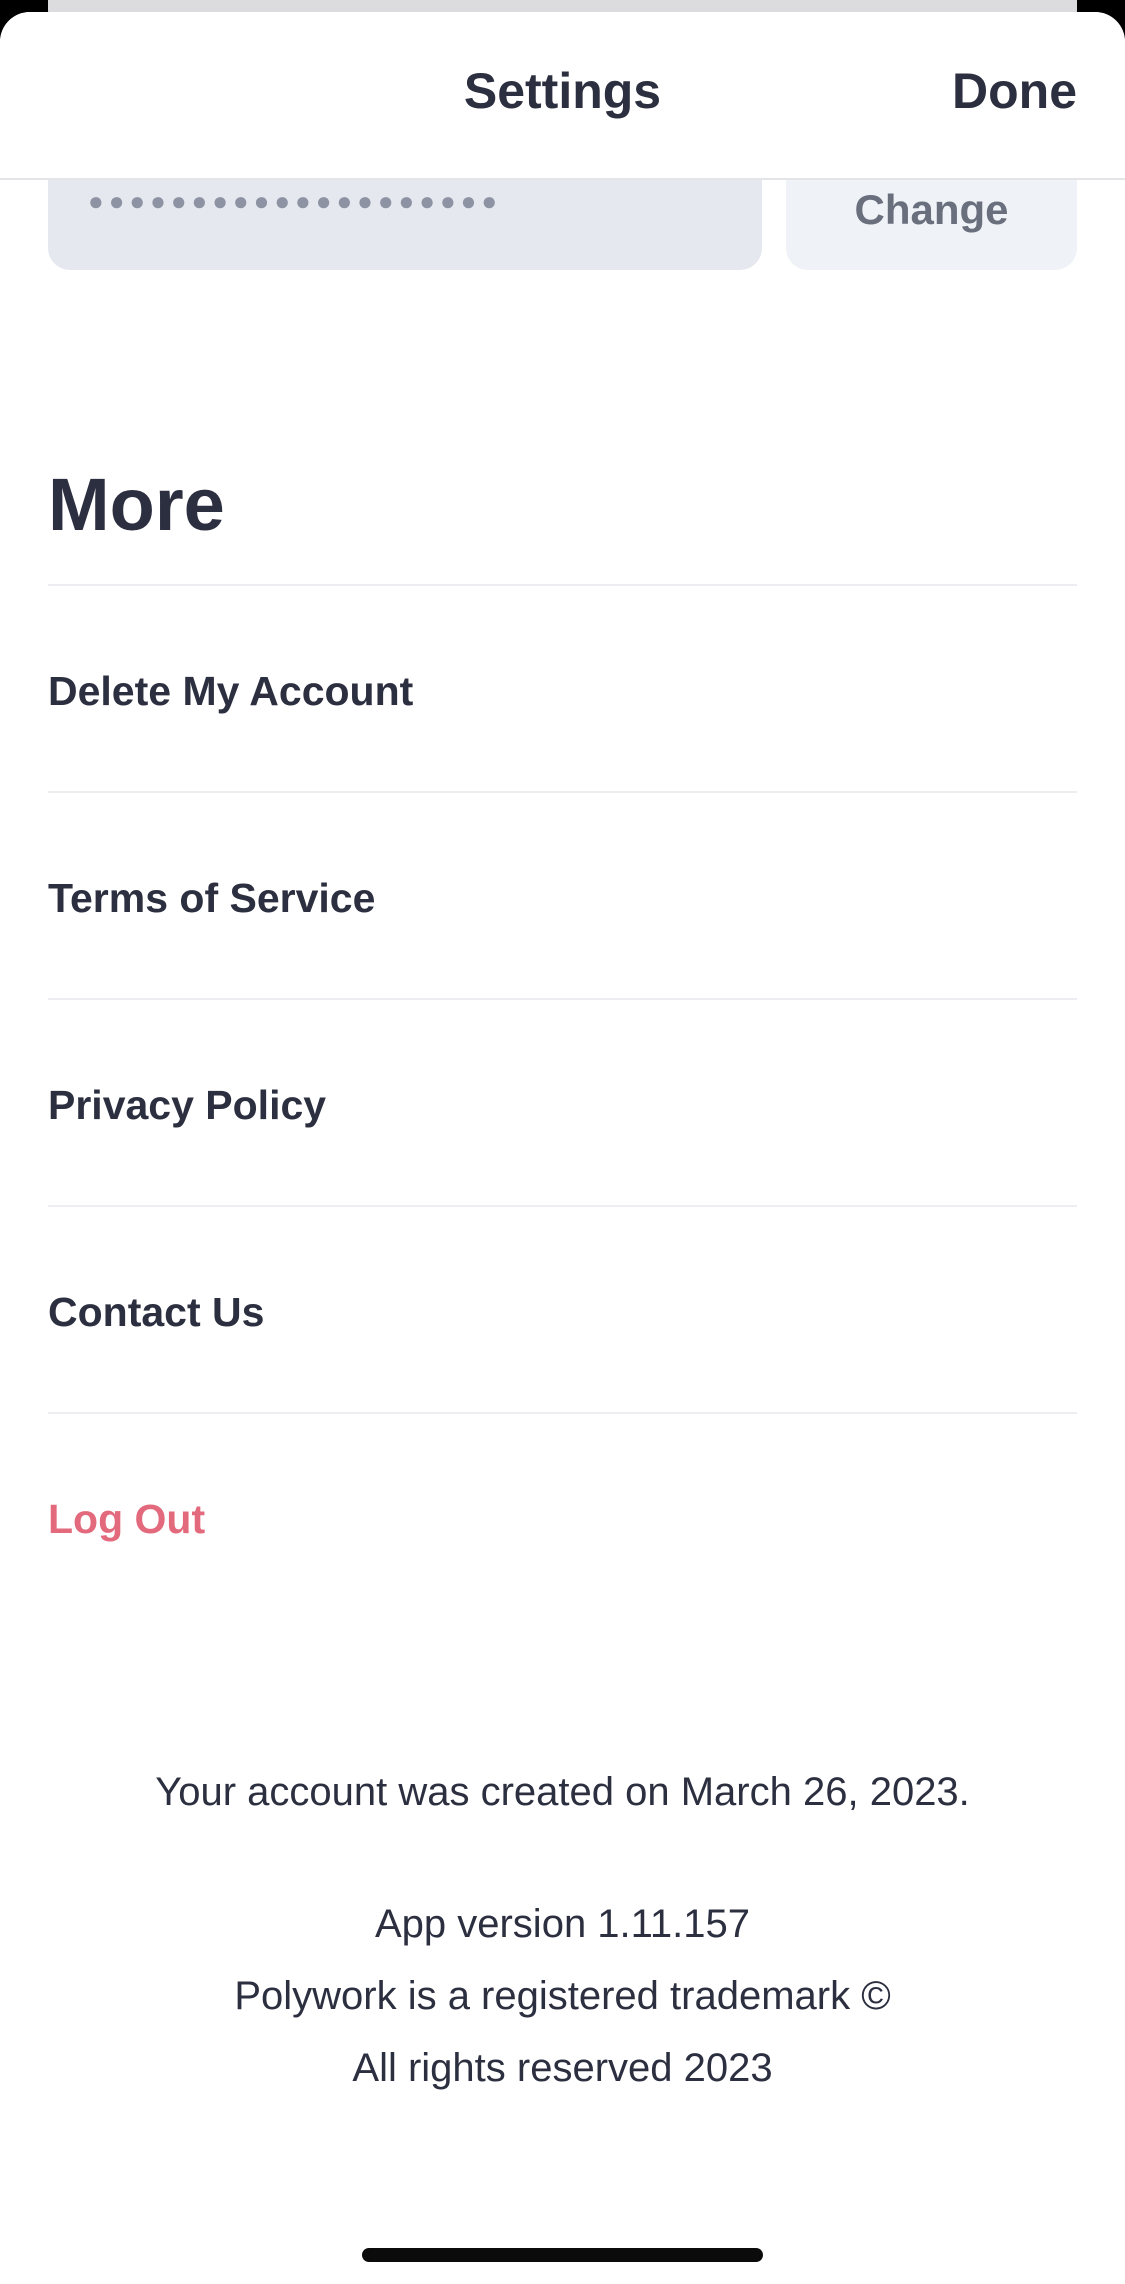  I want to click on trademark-text: Polywork is a registered trademark ©, so click(562, 1996).